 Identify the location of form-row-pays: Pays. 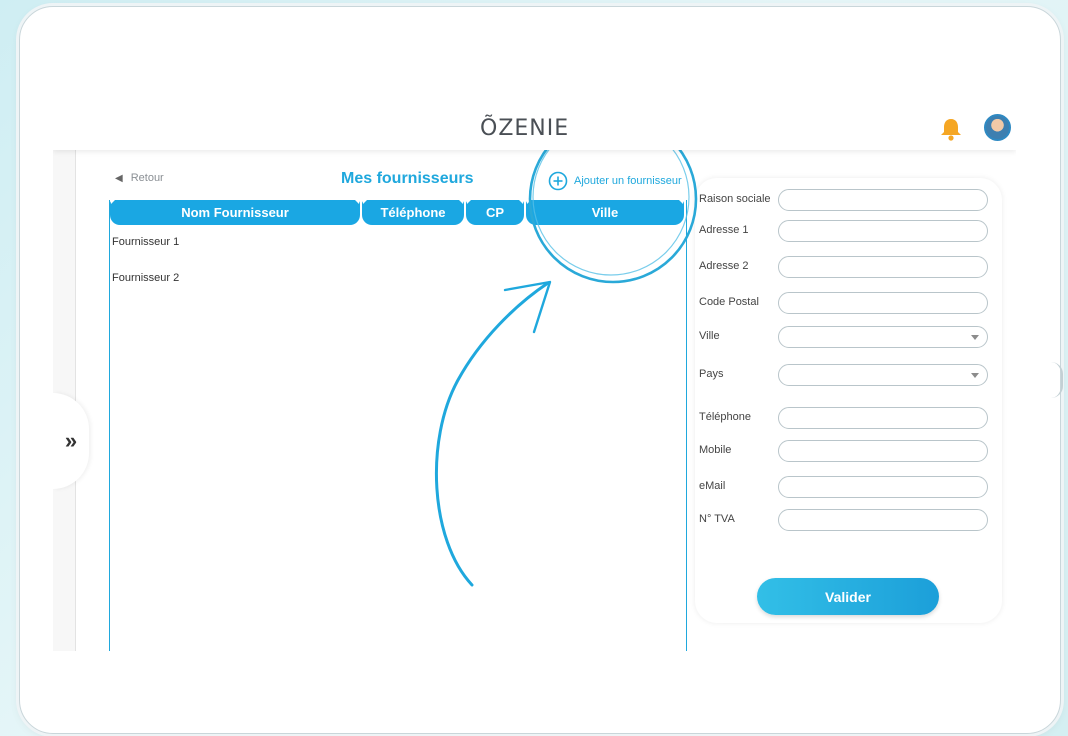
(849, 376).